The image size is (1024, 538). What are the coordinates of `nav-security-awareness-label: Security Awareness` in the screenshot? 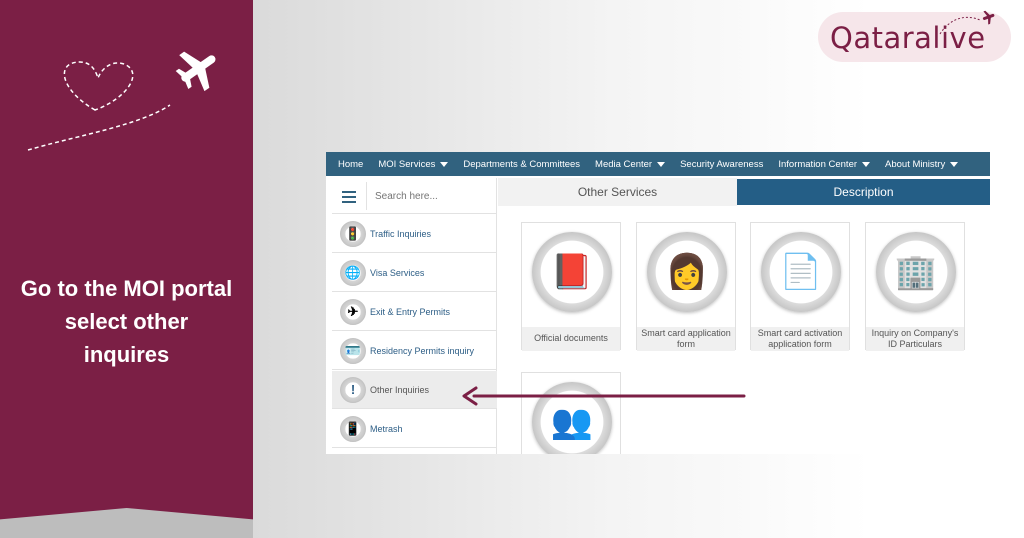 It's located at (722, 164).